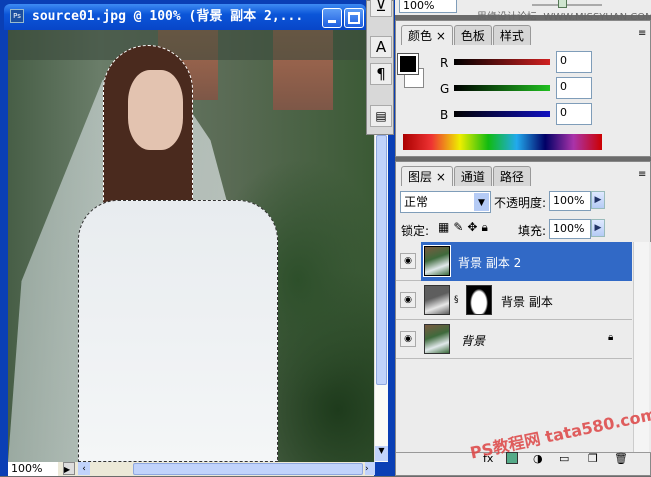  Describe the element at coordinates (381, 453) in the screenshot. I see `scroll-down-button: ▼` at that location.